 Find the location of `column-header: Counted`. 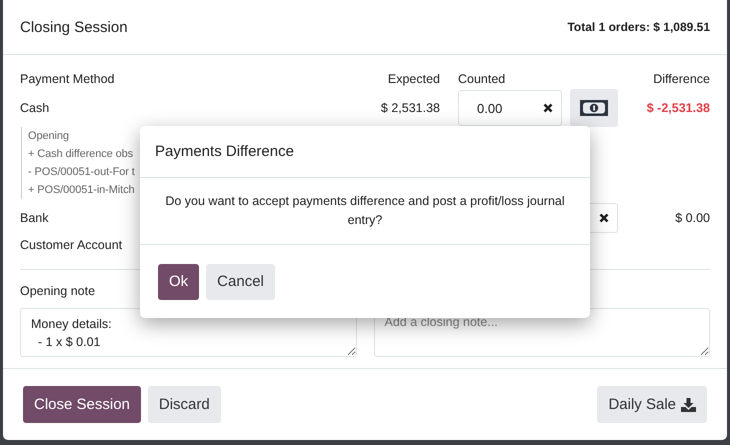

column-header: Counted is located at coordinates (482, 79).